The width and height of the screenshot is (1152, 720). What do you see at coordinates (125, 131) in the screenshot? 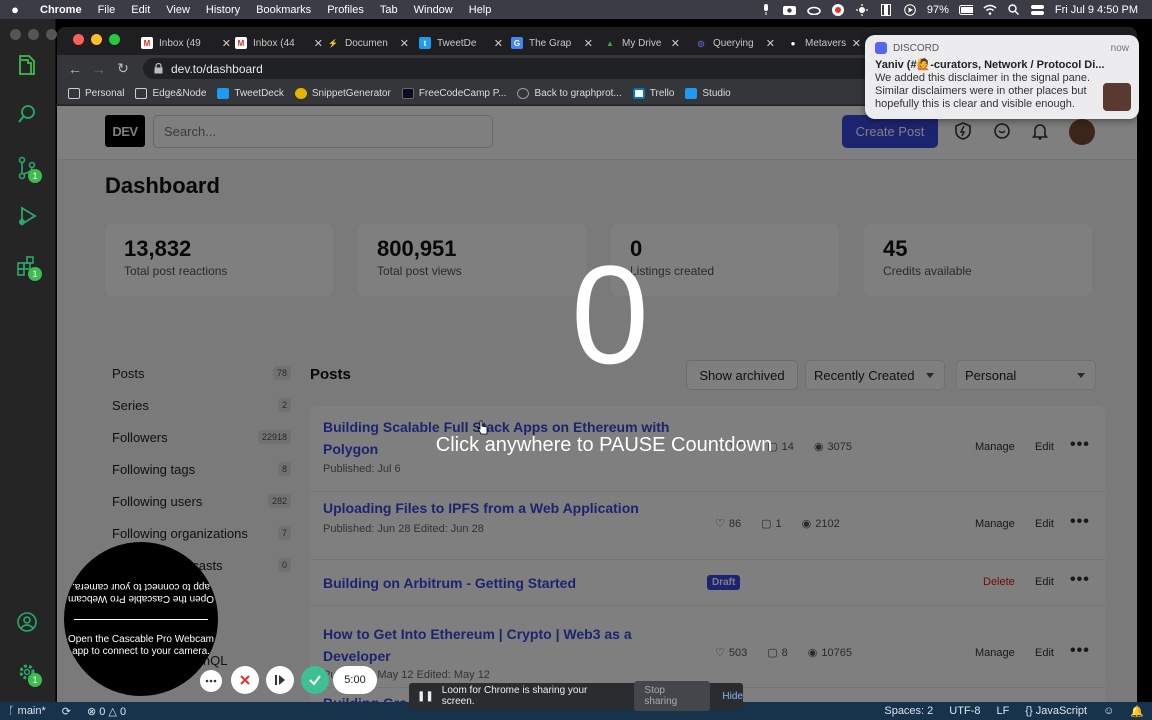
I see `dev-logo: DEV` at bounding box center [125, 131].